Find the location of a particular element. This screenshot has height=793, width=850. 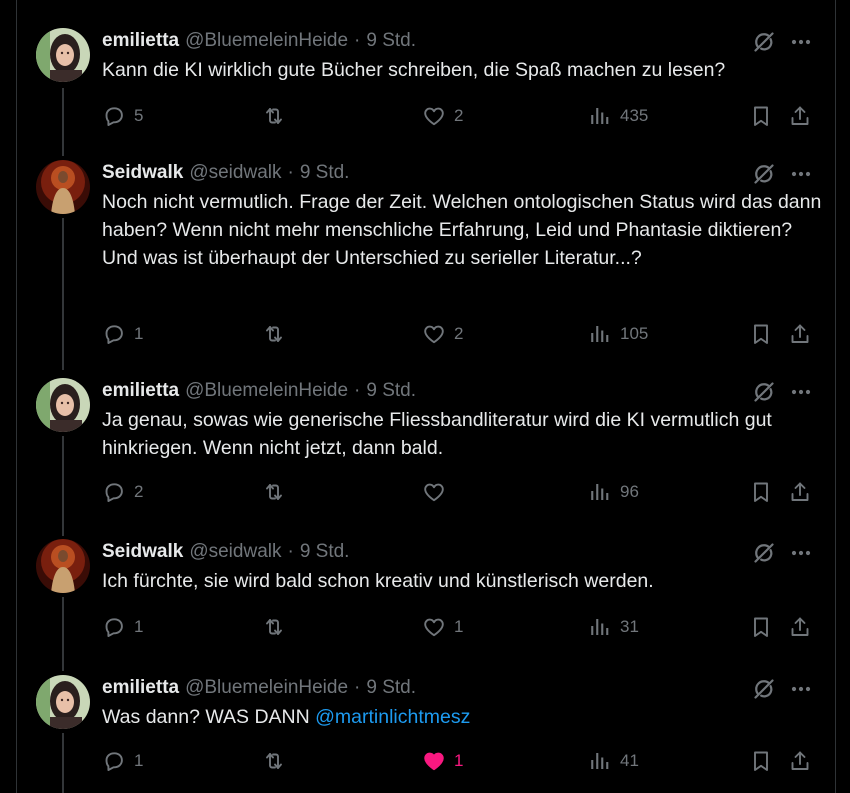

tweet-actions: 2 96 is located at coordinates (458, 492).